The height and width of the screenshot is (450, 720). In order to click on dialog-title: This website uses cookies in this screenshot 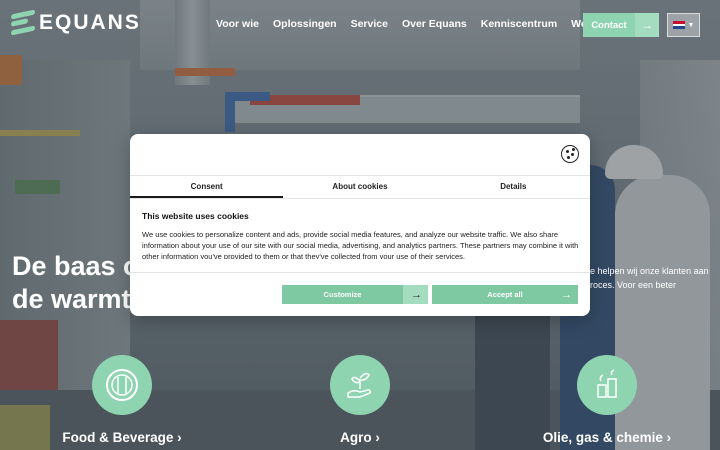, I will do `click(195, 216)`.